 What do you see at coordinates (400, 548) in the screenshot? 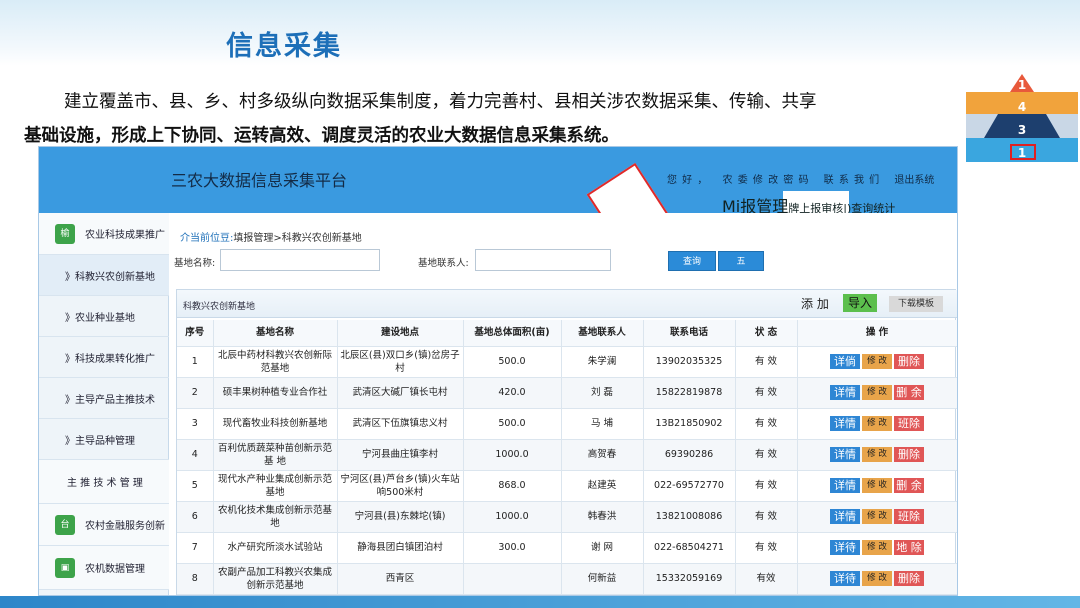
I see `cell-location: 静海县团白镇团泊村` at bounding box center [400, 548].